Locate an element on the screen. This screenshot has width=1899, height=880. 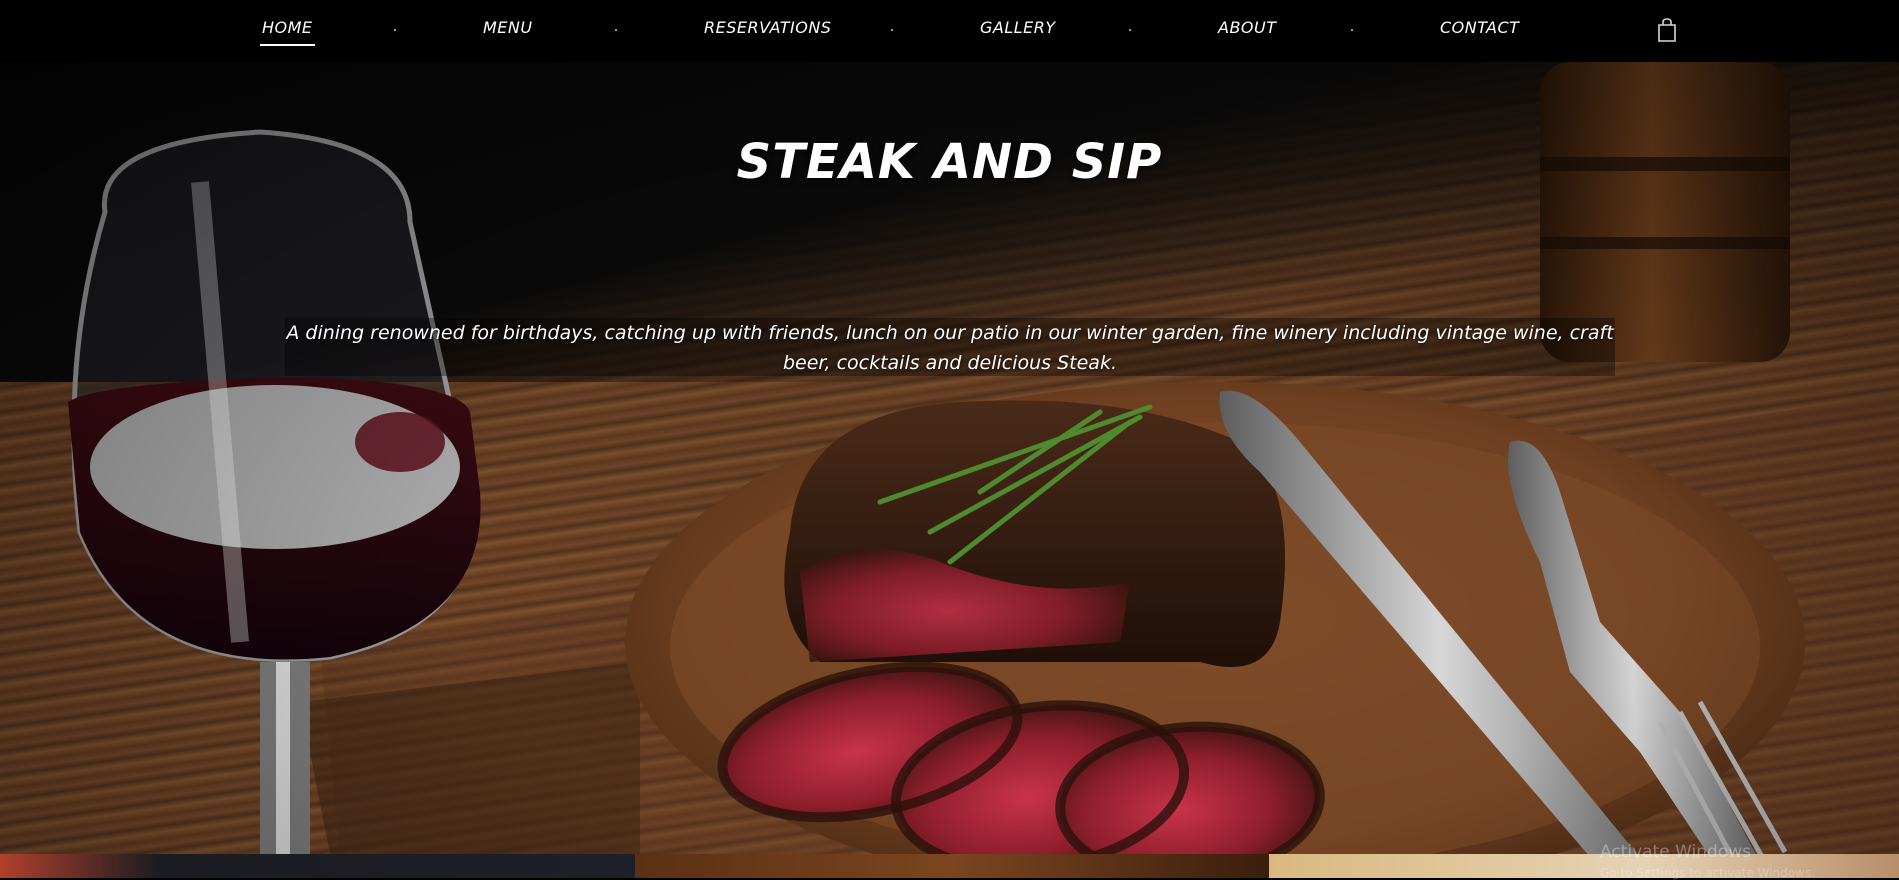
nav-link-about: ABOUT is located at coordinates (1247, 32).